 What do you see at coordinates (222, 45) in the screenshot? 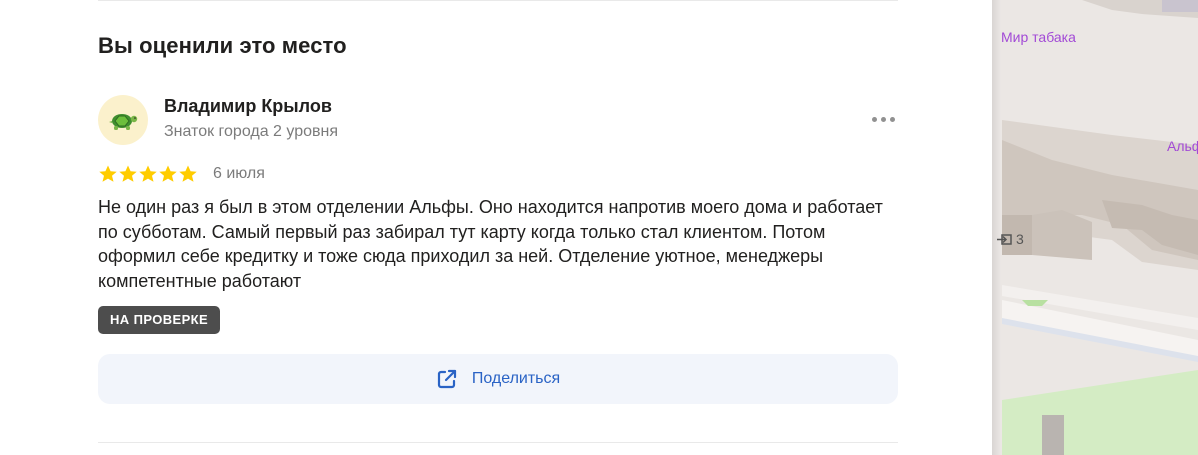
I see `section-title: Вы оценили это место` at bounding box center [222, 45].